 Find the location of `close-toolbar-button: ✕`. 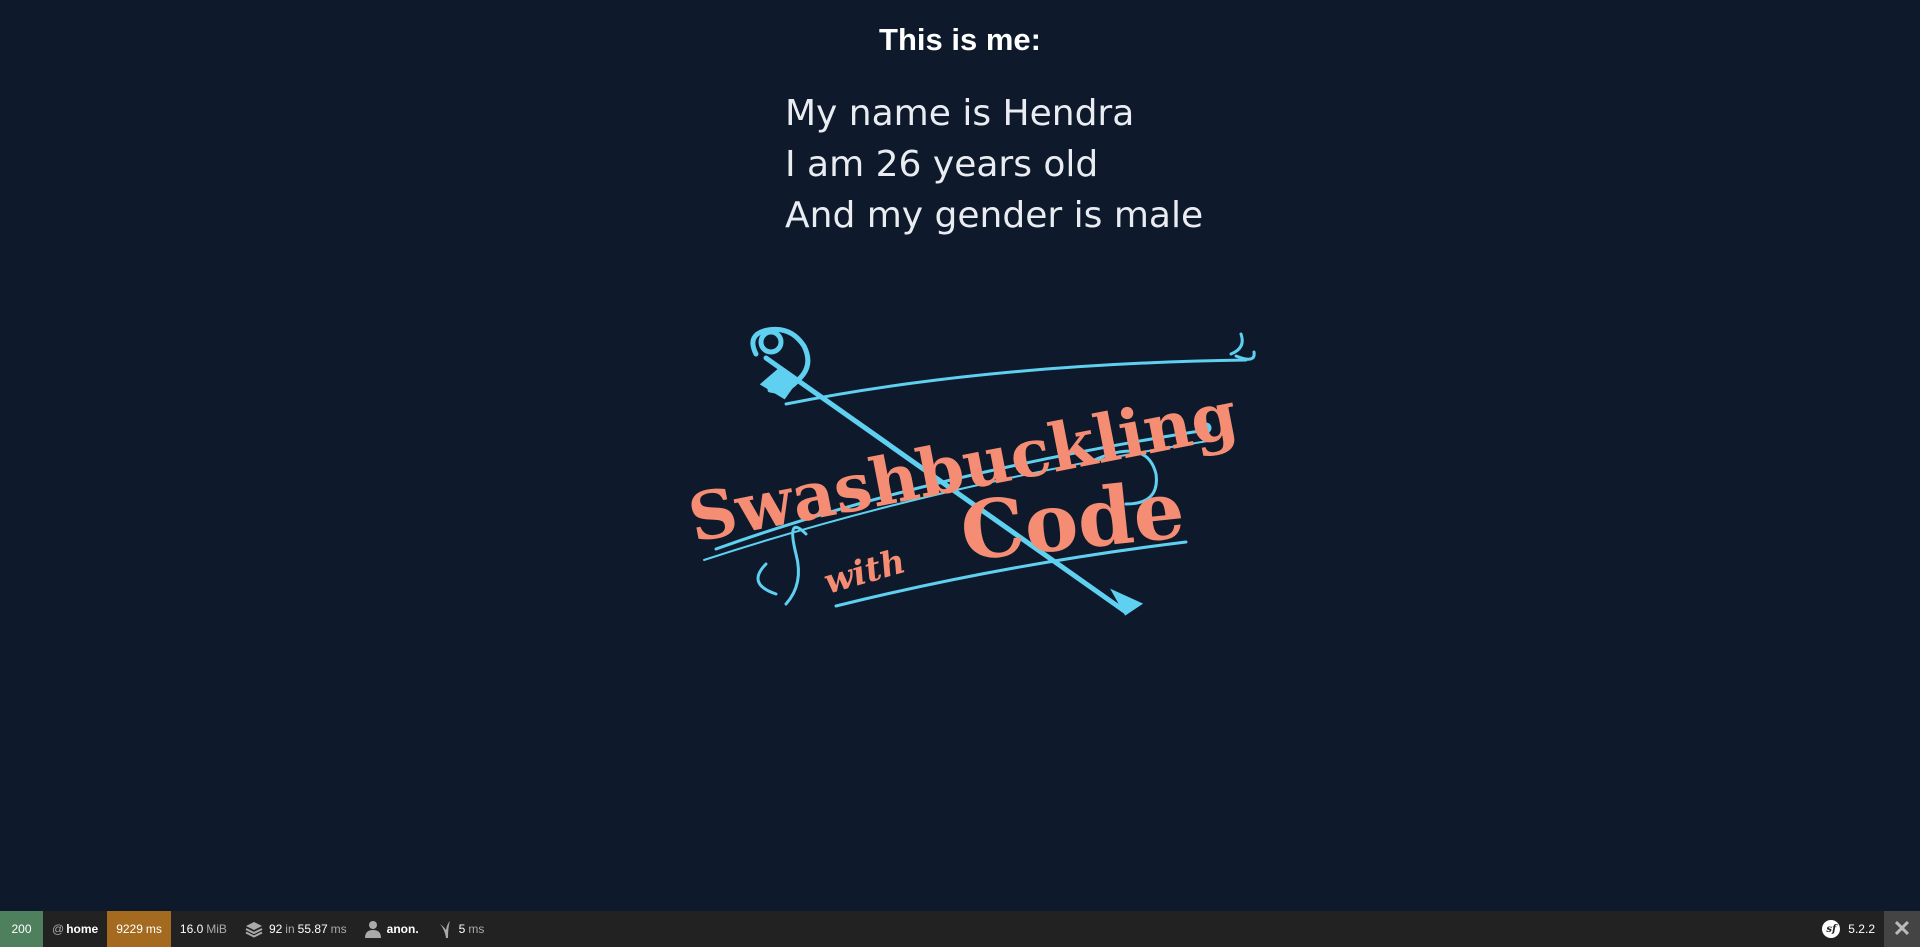

close-toolbar-button: ✕ is located at coordinates (1902, 929).